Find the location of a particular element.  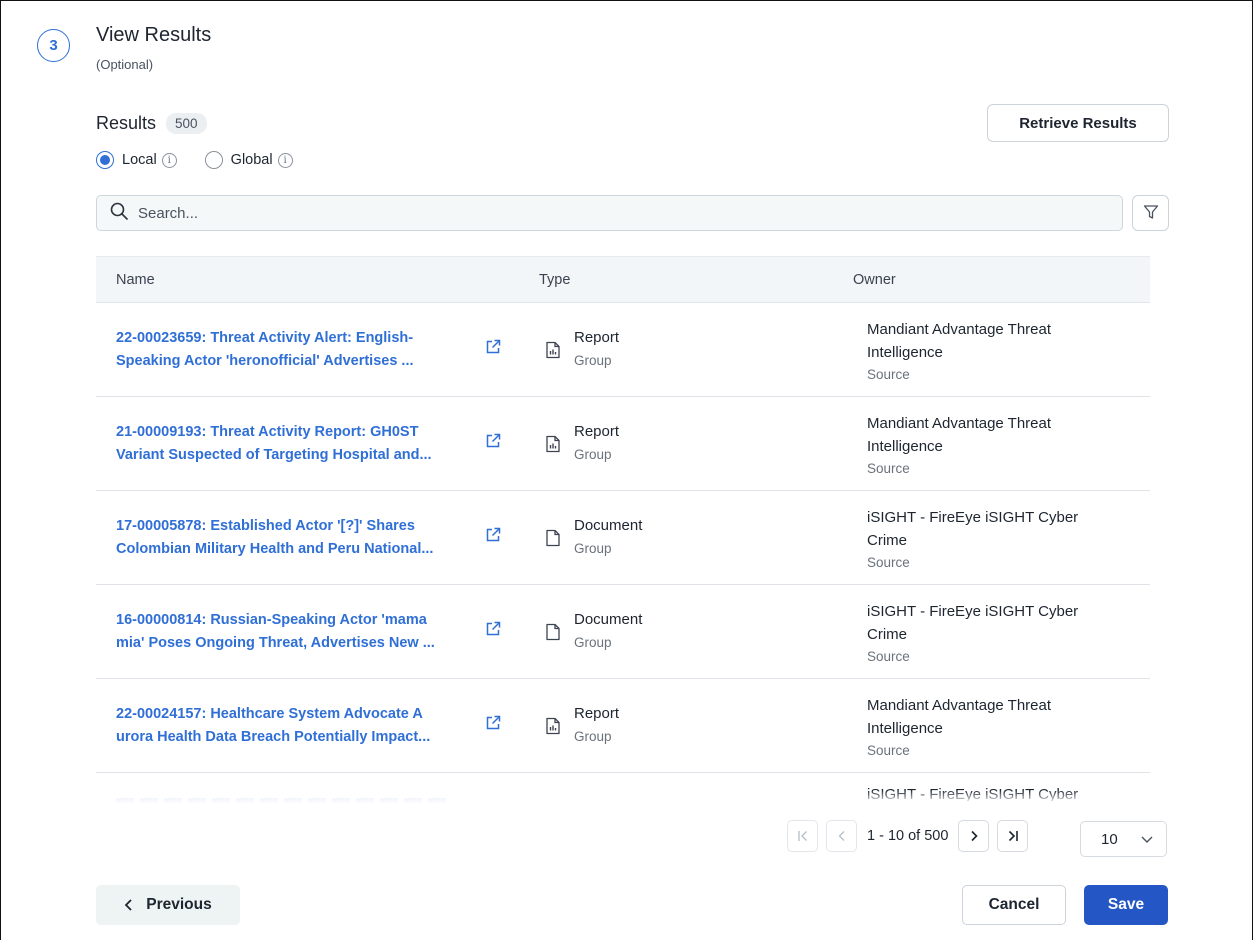

scope-radio-group: Local i Global i is located at coordinates (208, 160).